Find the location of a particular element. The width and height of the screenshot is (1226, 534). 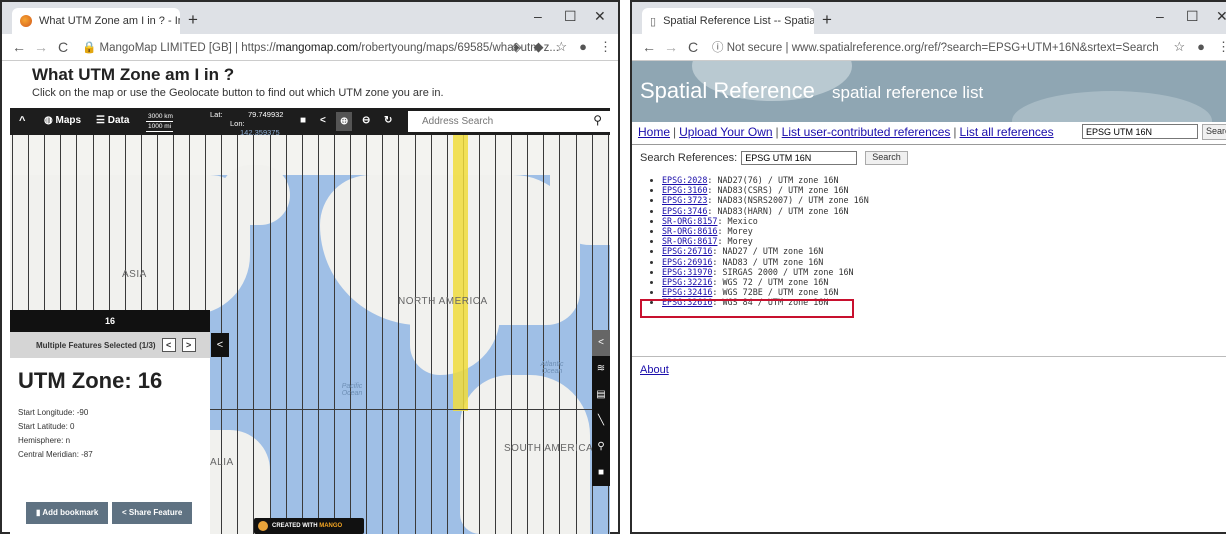

created-with-mango-badge: CREATED WITH MANGO is located at coordinates (309, 526).